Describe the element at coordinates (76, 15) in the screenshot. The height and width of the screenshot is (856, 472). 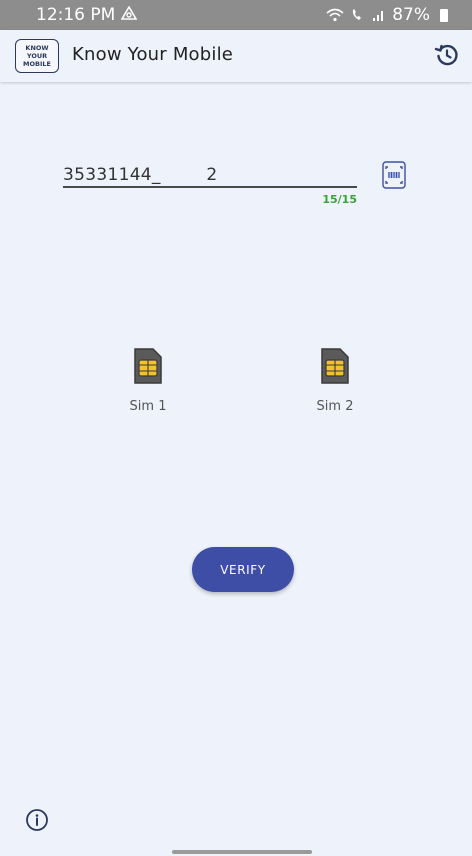
I see `status-time: 12:16 PM` at that location.